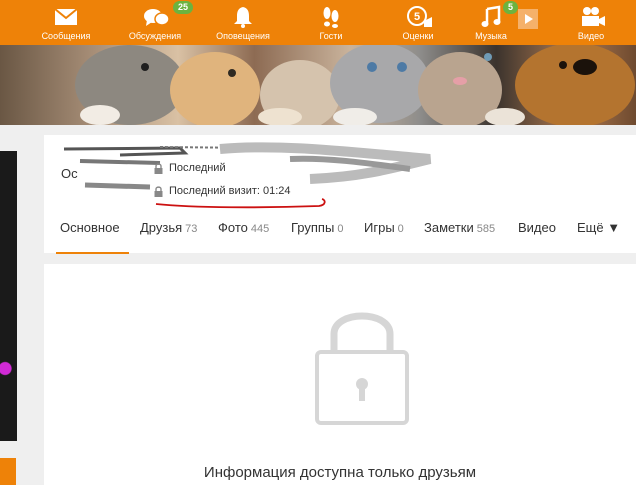 The image size is (636, 485). I want to click on five-rating-icon: 5, so click(419, 17).